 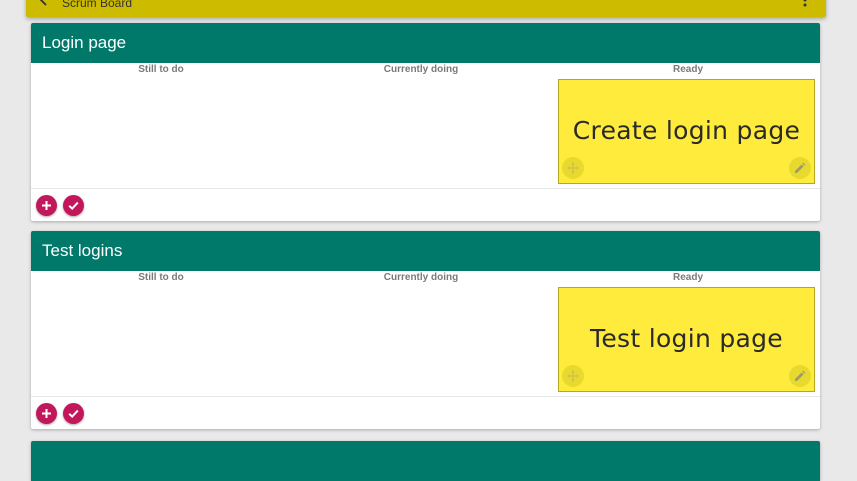 I want to click on sticky-note: Test login page, so click(x=686, y=339).